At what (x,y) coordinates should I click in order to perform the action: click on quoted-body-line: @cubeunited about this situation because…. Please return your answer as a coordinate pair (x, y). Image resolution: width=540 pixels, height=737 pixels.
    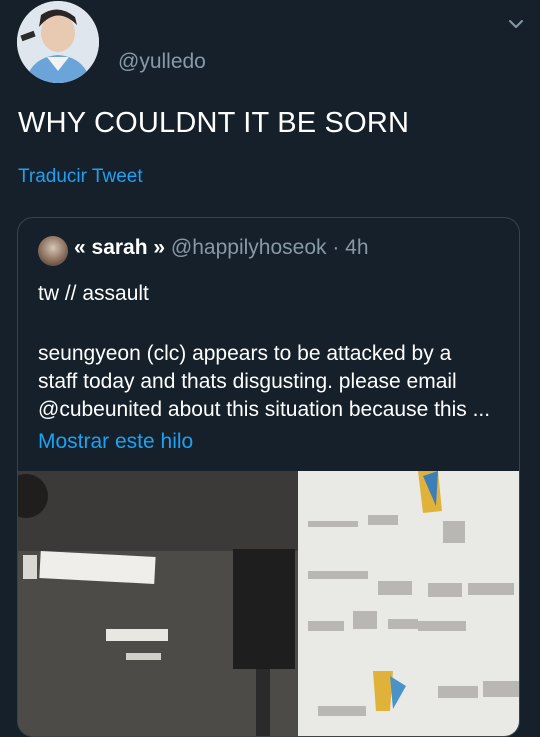
    Looking at the image, I should click on (264, 409).